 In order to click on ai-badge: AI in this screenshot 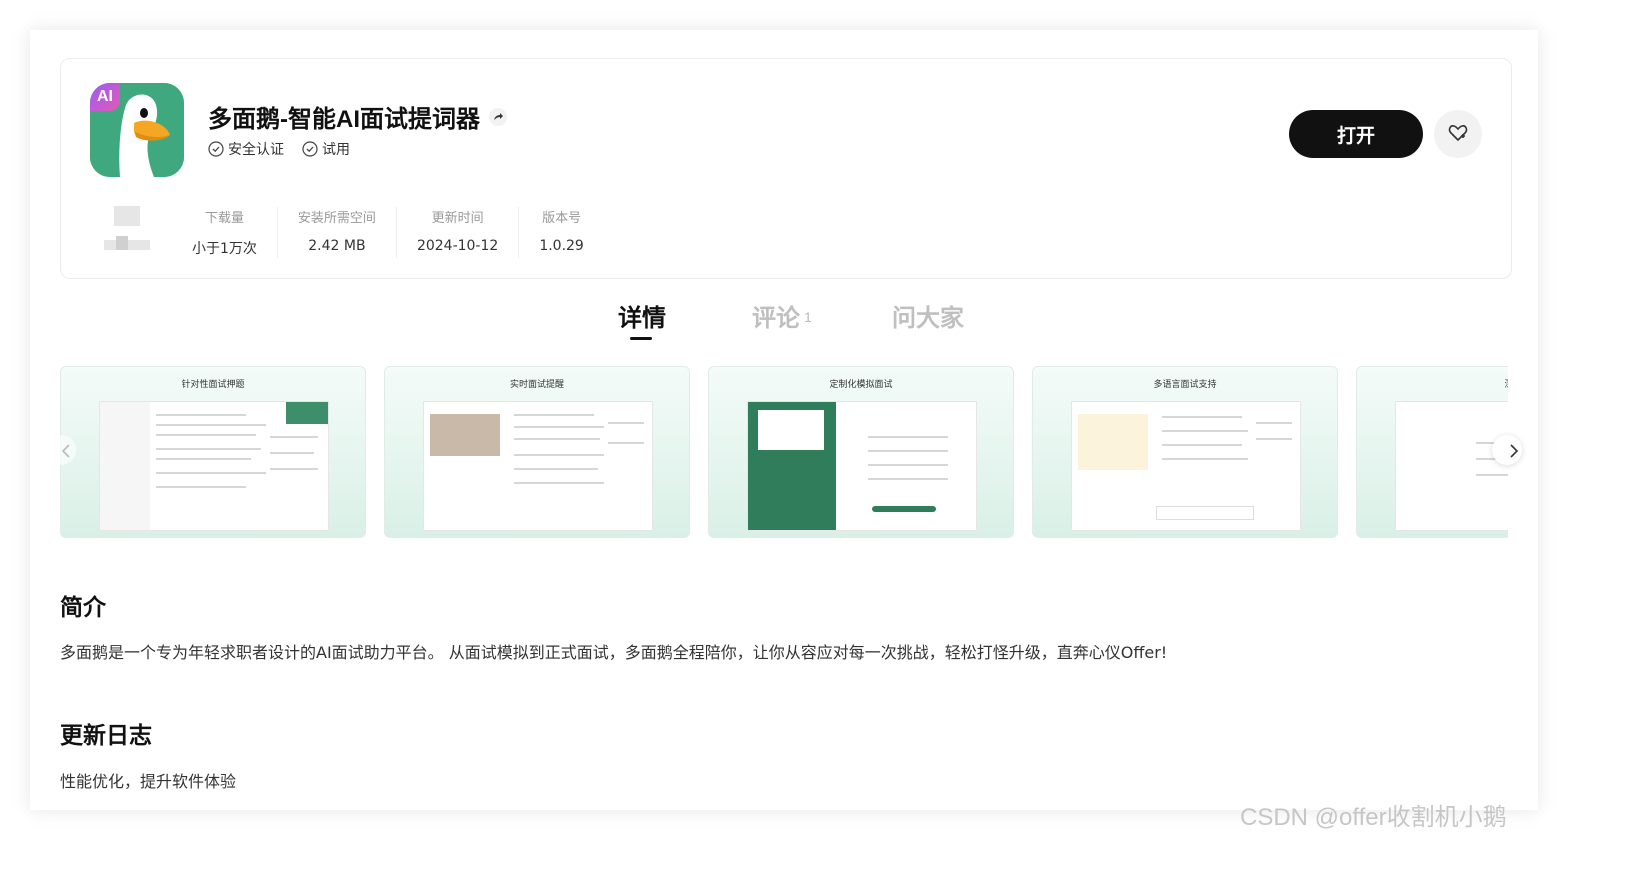, I will do `click(105, 97)`.